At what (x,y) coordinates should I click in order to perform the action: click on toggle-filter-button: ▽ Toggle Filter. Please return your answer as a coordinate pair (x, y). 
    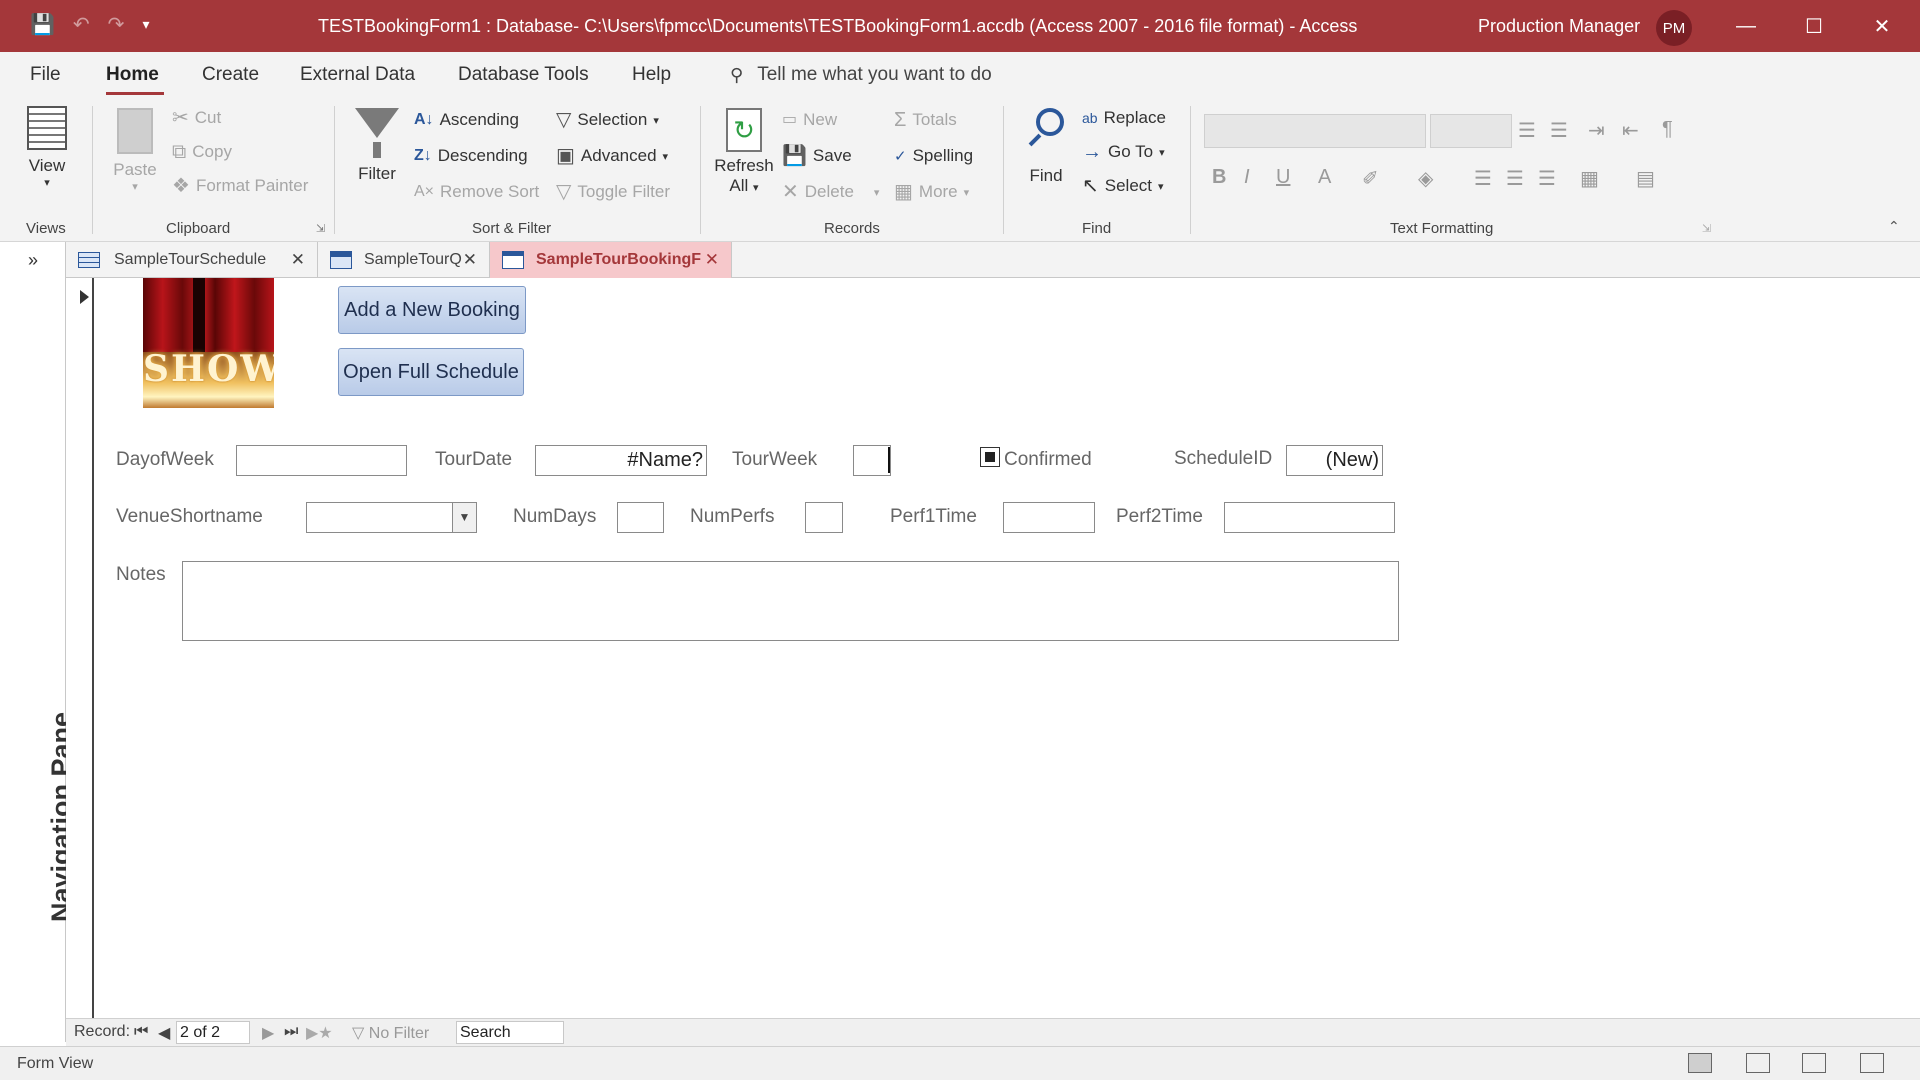
    Looking at the image, I should click on (613, 192).